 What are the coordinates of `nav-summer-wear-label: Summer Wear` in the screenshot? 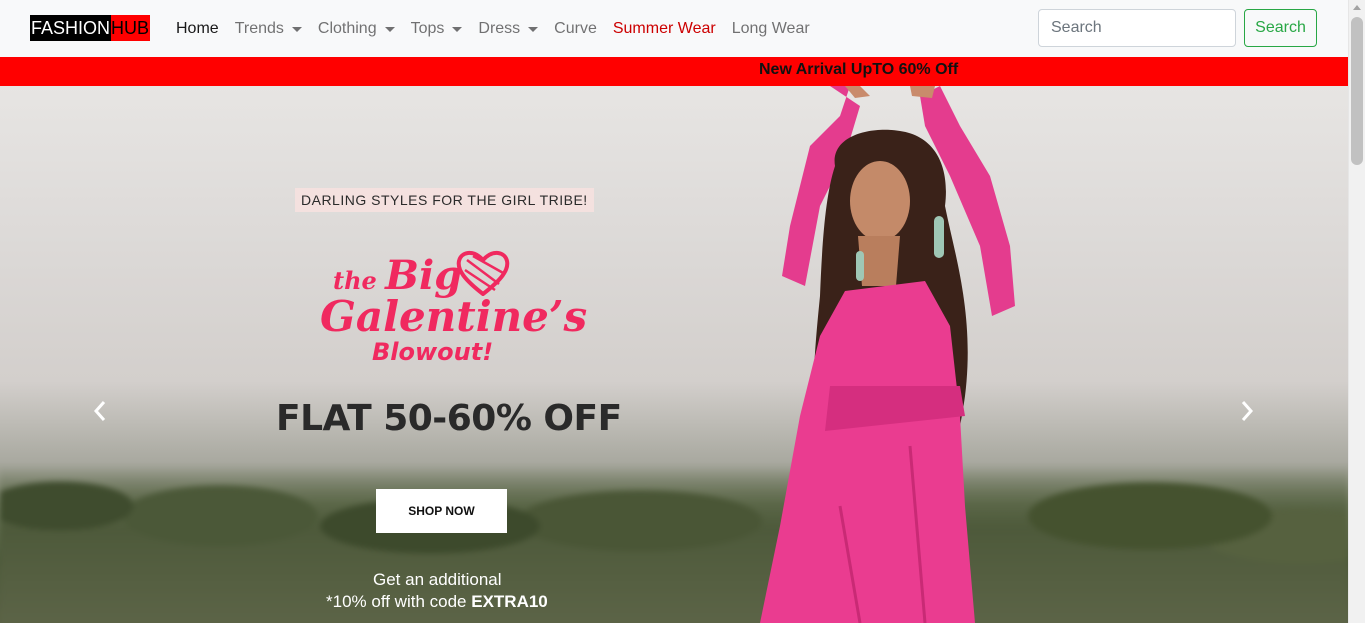 It's located at (664, 28).